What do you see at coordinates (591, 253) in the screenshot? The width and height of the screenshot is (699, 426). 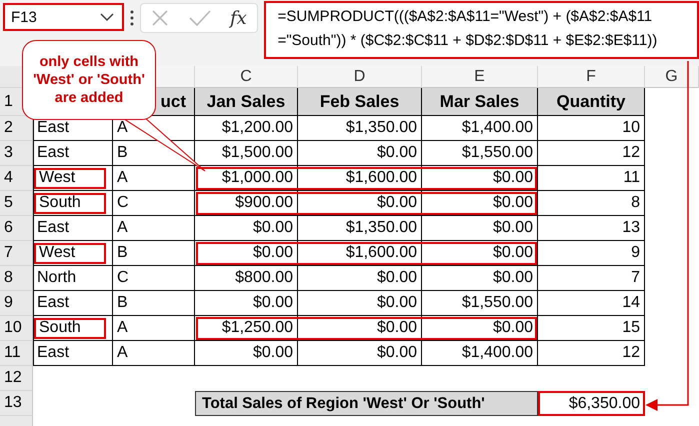 I see `table-cell: 9` at bounding box center [591, 253].